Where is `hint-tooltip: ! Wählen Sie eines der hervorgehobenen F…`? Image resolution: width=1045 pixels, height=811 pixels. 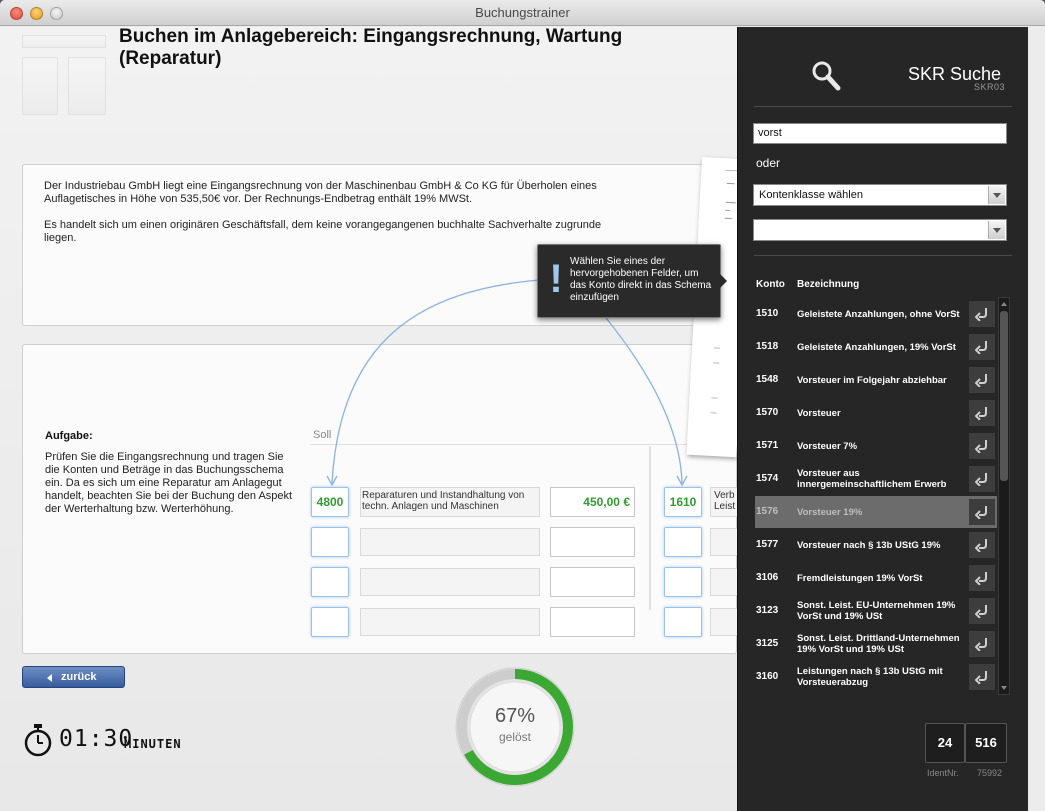 hint-tooltip: ! Wählen Sie eines der hervorgehobenen F… is located at coordinates (632, 281).